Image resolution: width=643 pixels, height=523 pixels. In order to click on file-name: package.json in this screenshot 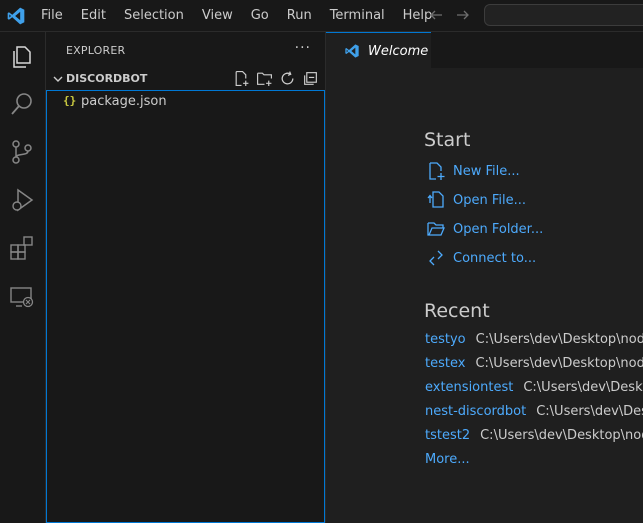, I will do `click(124, 101)`.